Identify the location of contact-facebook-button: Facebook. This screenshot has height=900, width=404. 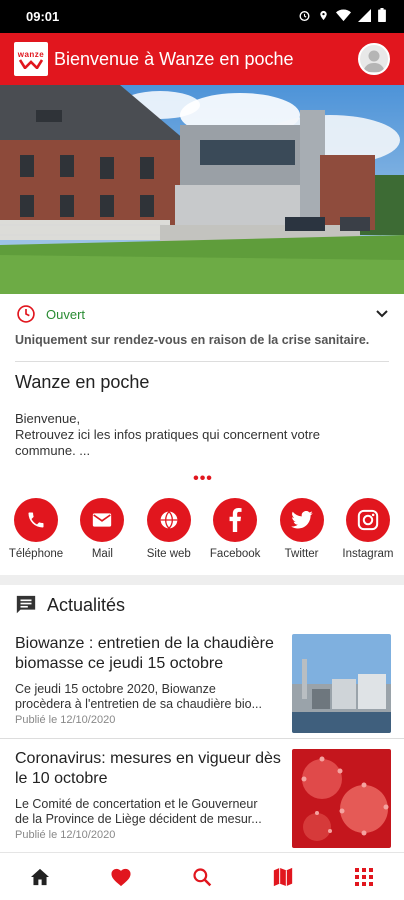
(235, 534).